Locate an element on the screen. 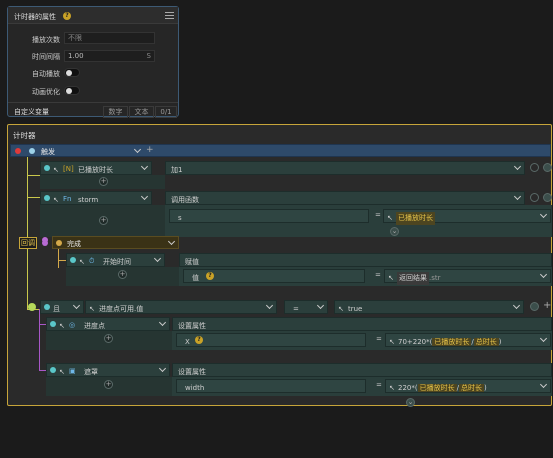 The height and width of the screenshot is (458, 553). remove-icon is located at coordinates (18, 151).